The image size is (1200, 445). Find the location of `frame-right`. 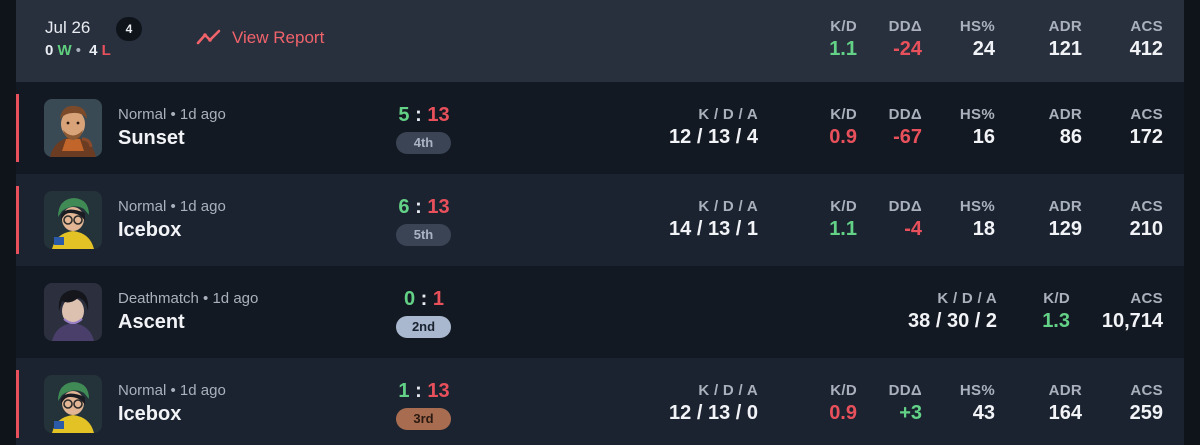

frame-right is located at coordinates (1192, 222).